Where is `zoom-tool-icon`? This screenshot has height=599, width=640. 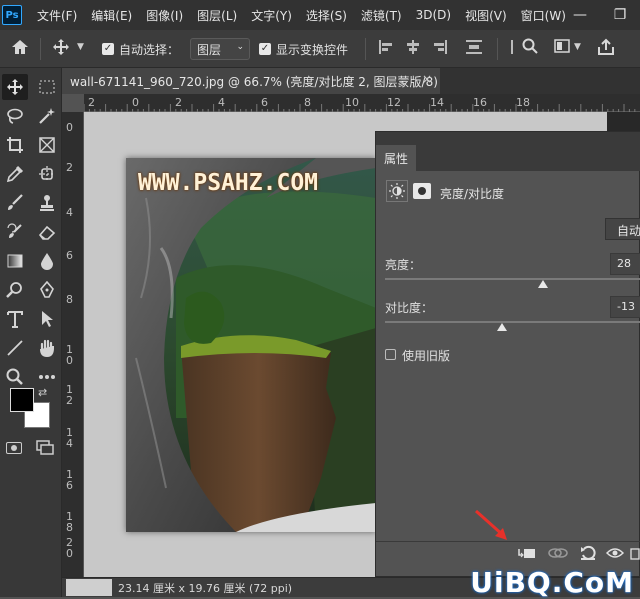
zoom-tool-icon is located at coordinates (15, 377).